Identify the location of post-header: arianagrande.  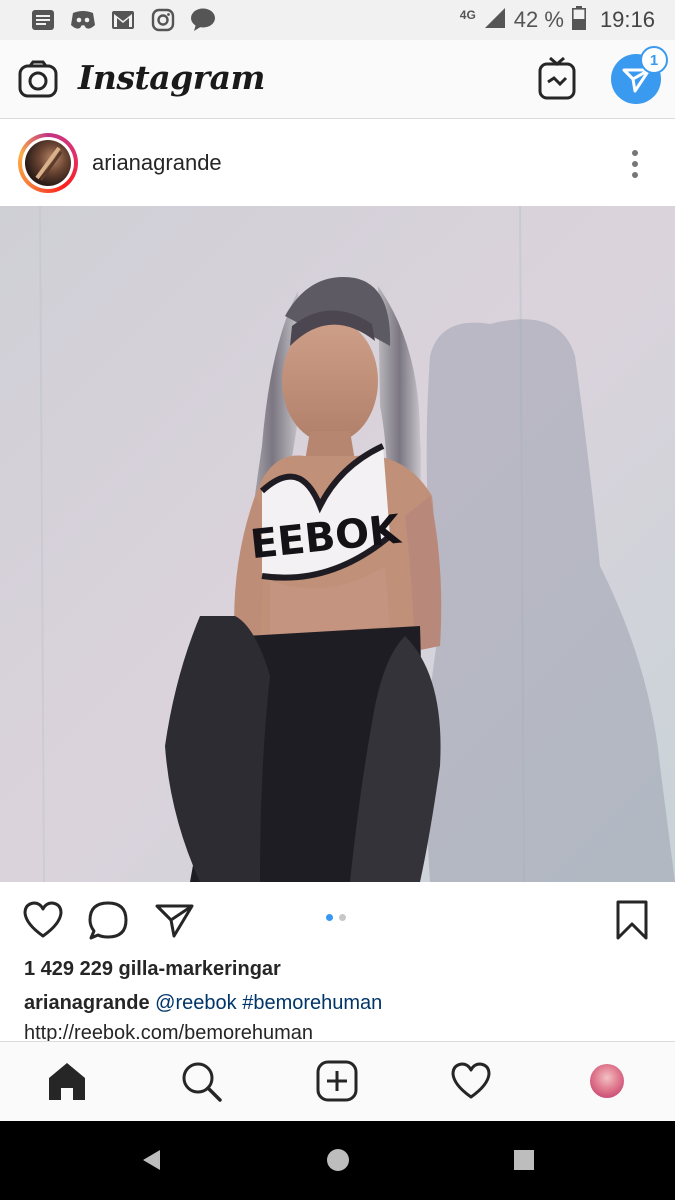
(337, 162).